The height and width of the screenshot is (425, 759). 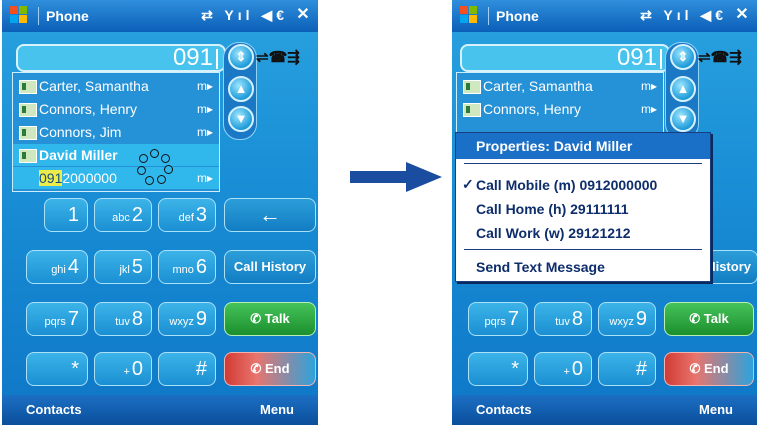 I want to click on contact-match-list: Carter, Samantha m▸ Connors, Henry m▸, so click(x=560, y=103).